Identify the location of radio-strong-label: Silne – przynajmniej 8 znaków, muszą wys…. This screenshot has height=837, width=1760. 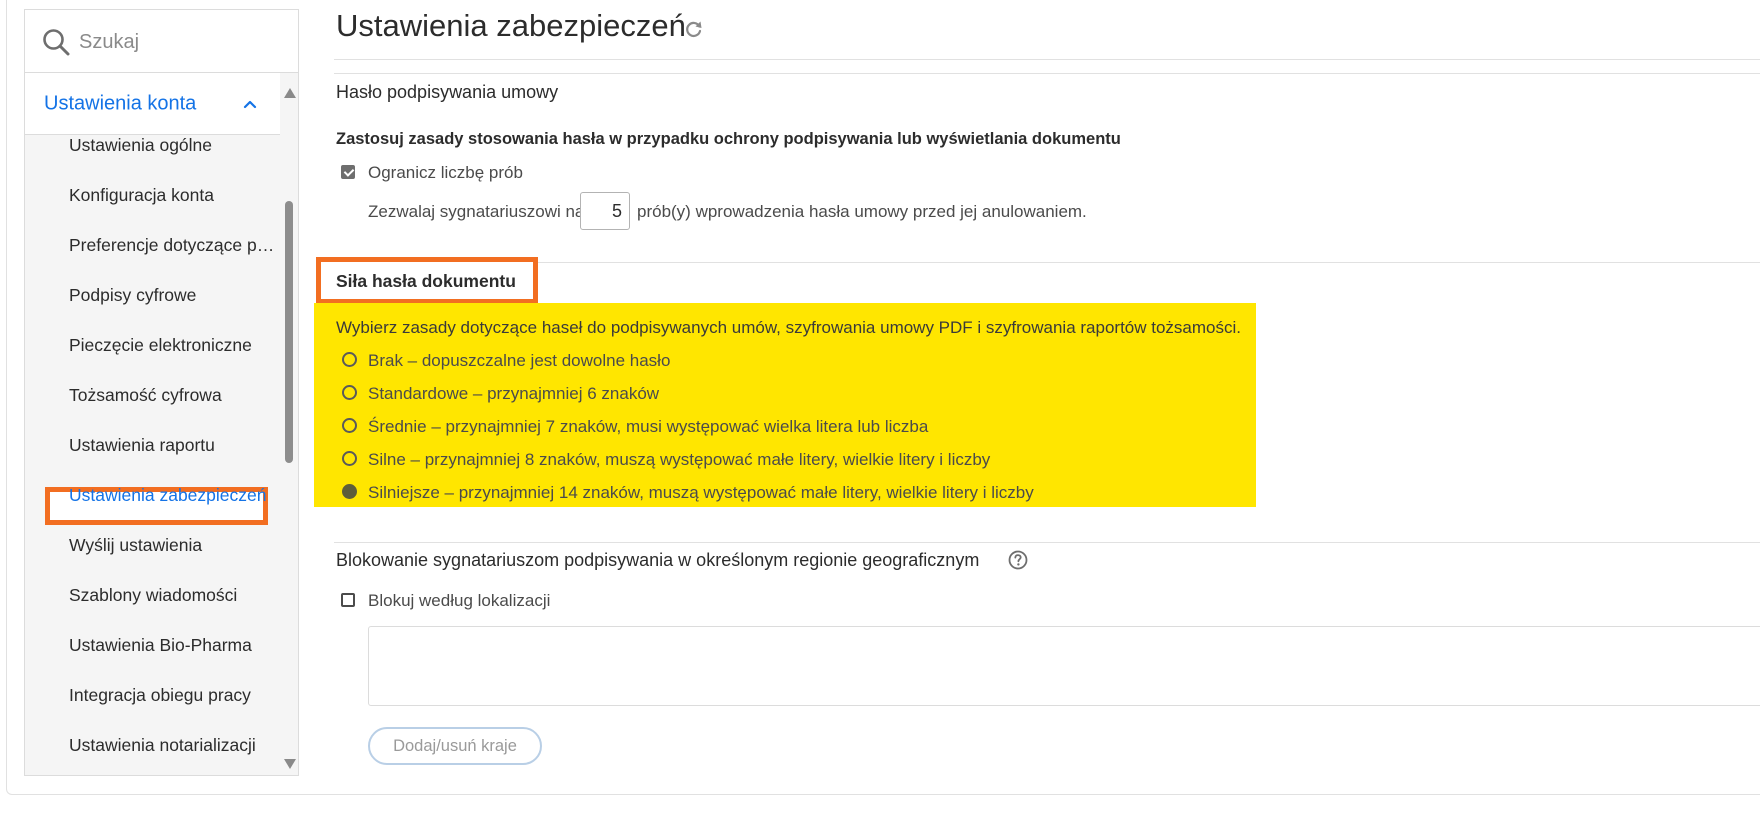
(679, 459).